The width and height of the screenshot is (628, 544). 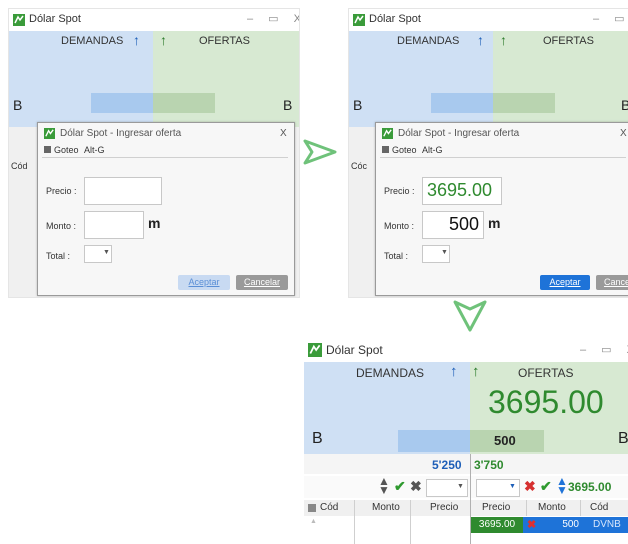 What do you see at coordinates (320, 152) in the screenshot?
I see `chevron-right-icon` at bounding box center [320, 152].